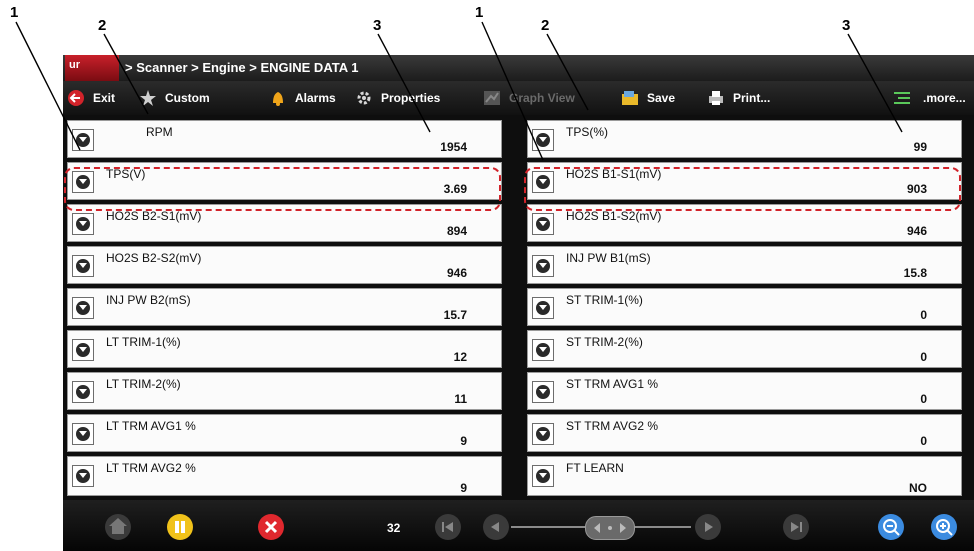 The width and height of the screenshot is (974, 551). Describe the element at coordinates (744, 139) in the screenshot. I see `data-row: TPS(%) 99` at that location.